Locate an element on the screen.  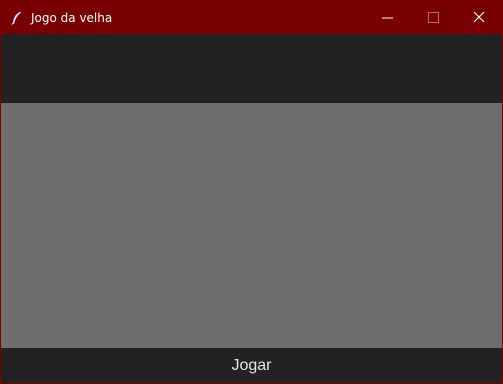
feather-icon is located at coordinates (17, 17).